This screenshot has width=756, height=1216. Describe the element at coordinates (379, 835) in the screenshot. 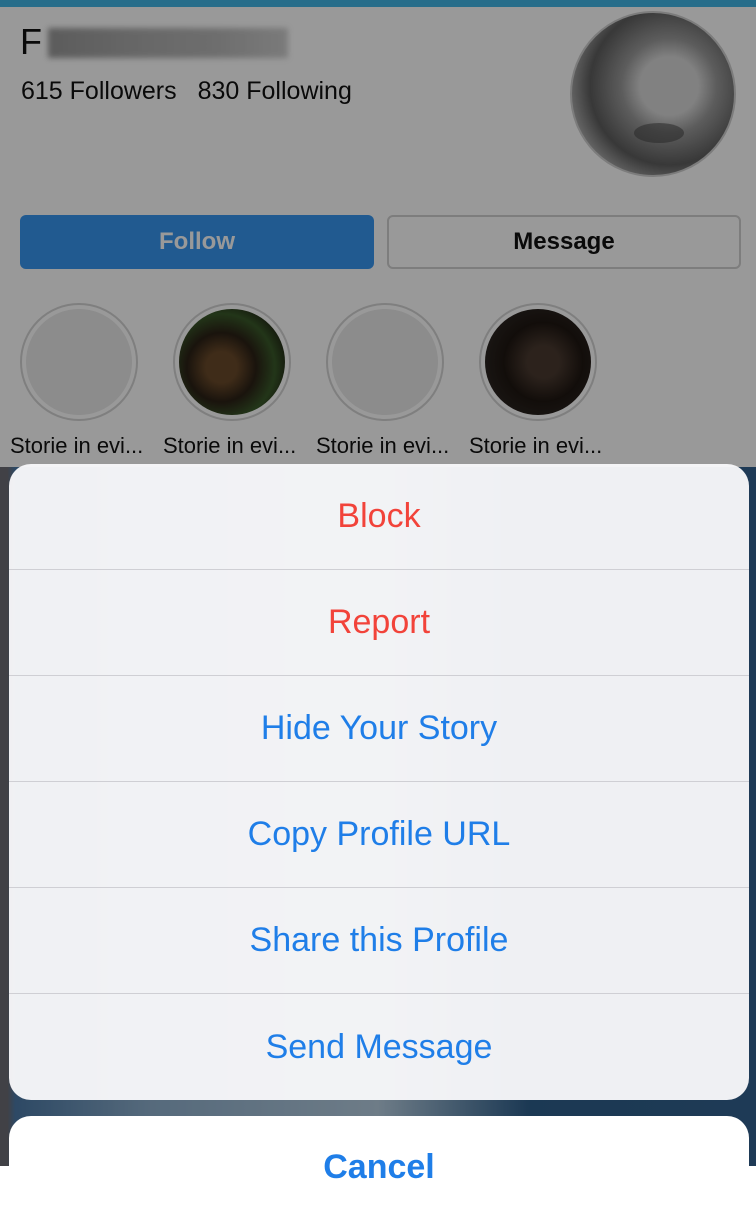

I see `copy-profile-url-button: Copy Profile URL` at that location.